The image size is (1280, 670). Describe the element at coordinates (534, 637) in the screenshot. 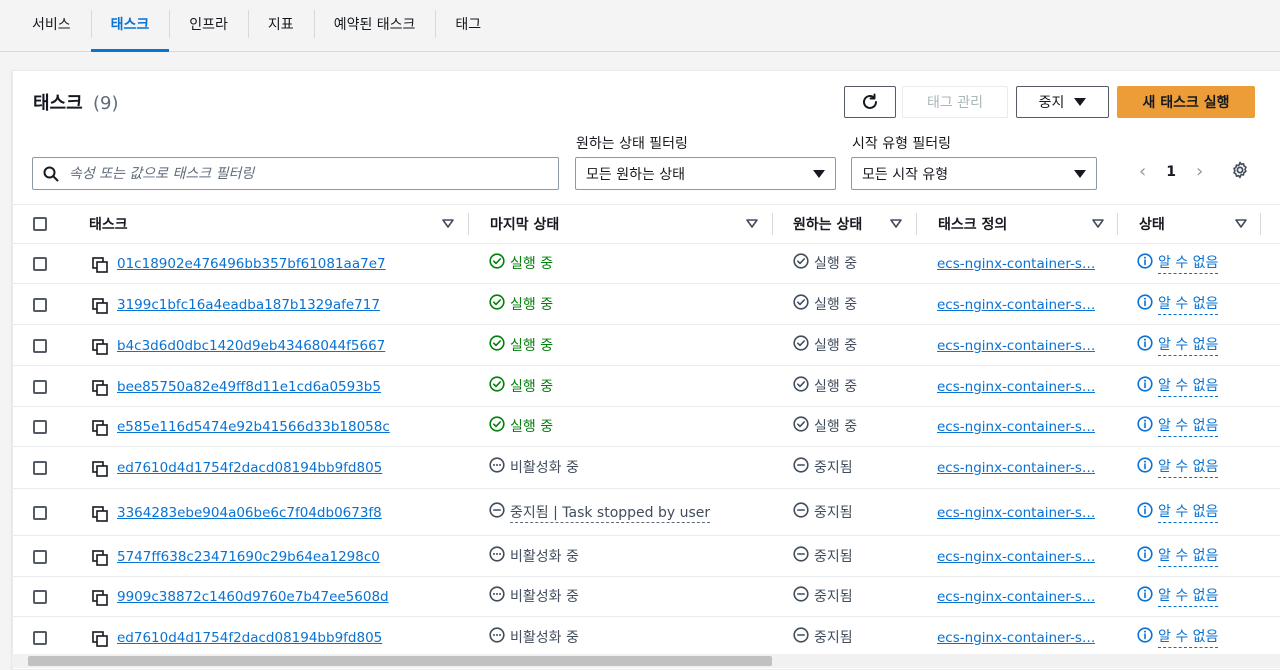

I see `last-status-cell: 비활성화 중` at that location.